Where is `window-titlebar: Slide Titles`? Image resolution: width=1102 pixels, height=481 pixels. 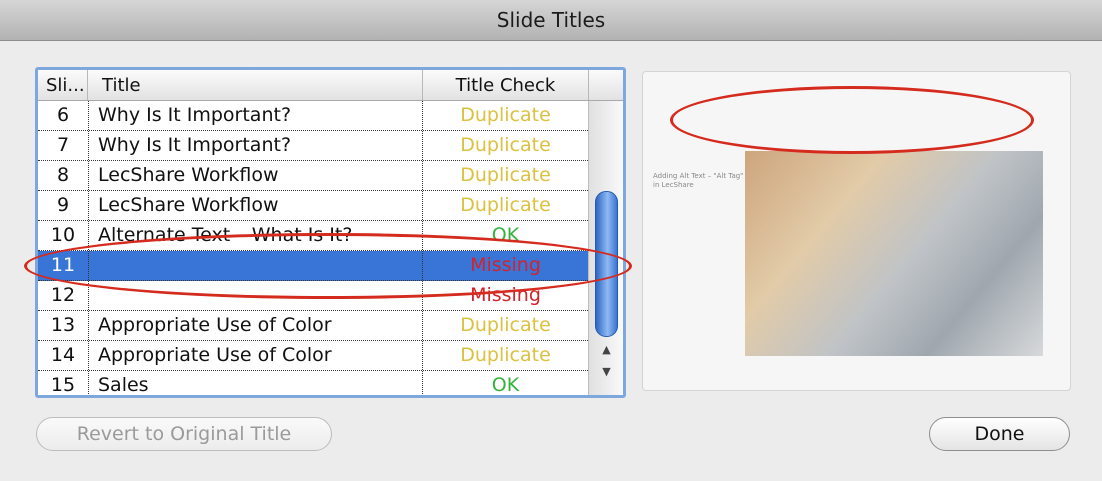 window-titlebar: Slide Titles is located at coordinates (551, 20).